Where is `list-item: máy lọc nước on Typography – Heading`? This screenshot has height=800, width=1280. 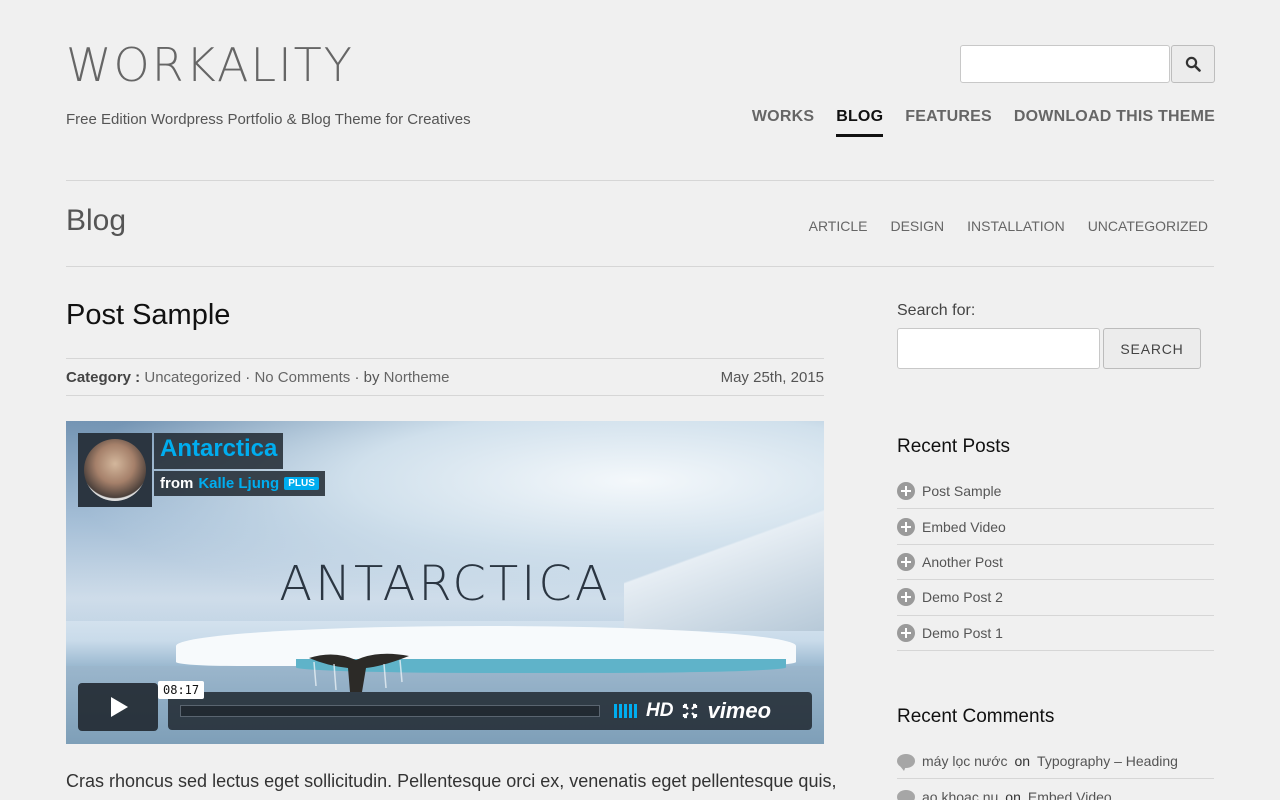 list-item: máy lọc nước on Typography – Heading is located at coordinates (1055, 762).